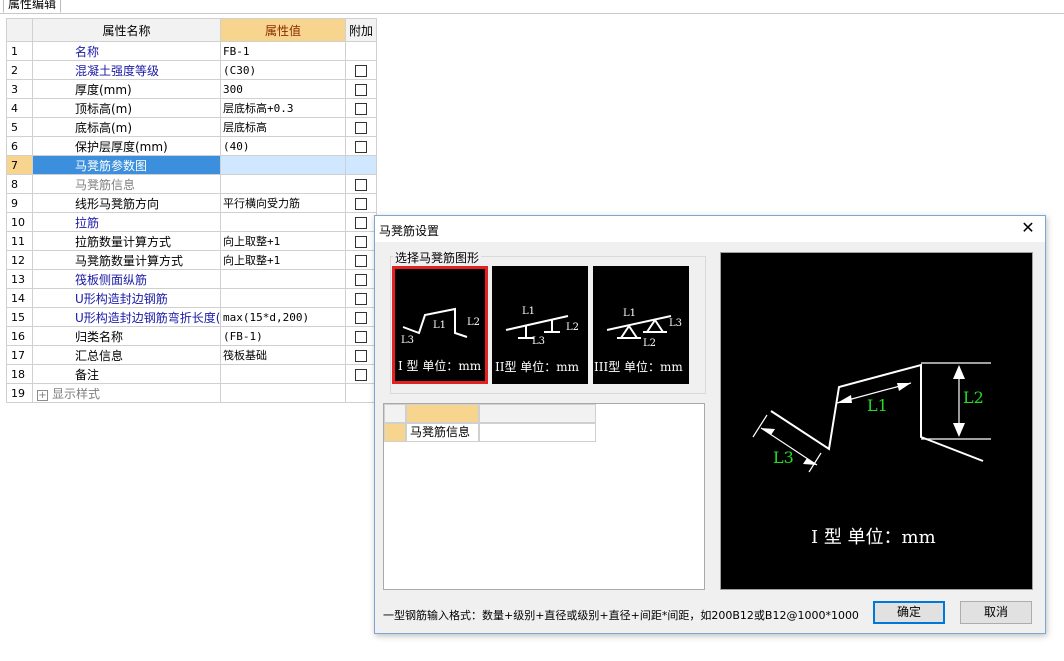  What do you see at coordinates (126, 70) in the screenshot?
I see `property-name-cell: 混凝土强度等级` at bounding box center [126, 70].